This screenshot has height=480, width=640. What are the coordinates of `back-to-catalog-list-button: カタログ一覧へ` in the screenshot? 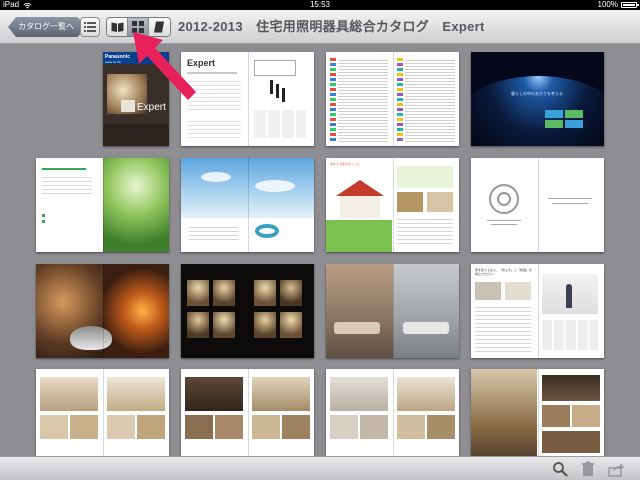 It's located at (44, 27).